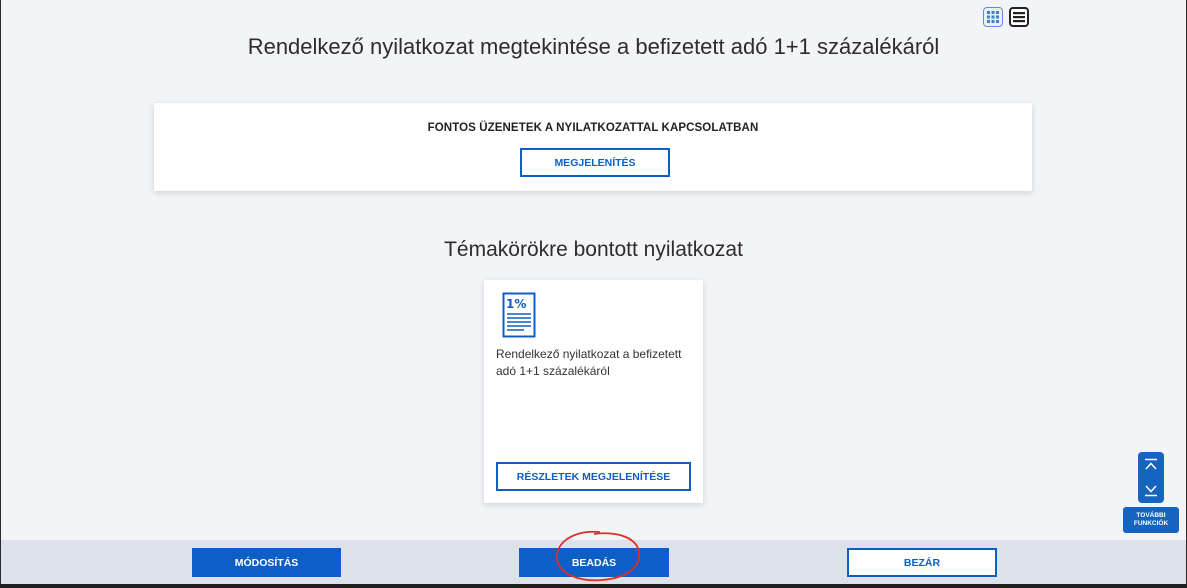 The image size is (1187, 588). I want to click on list-view-icon, so click(1019, 17).